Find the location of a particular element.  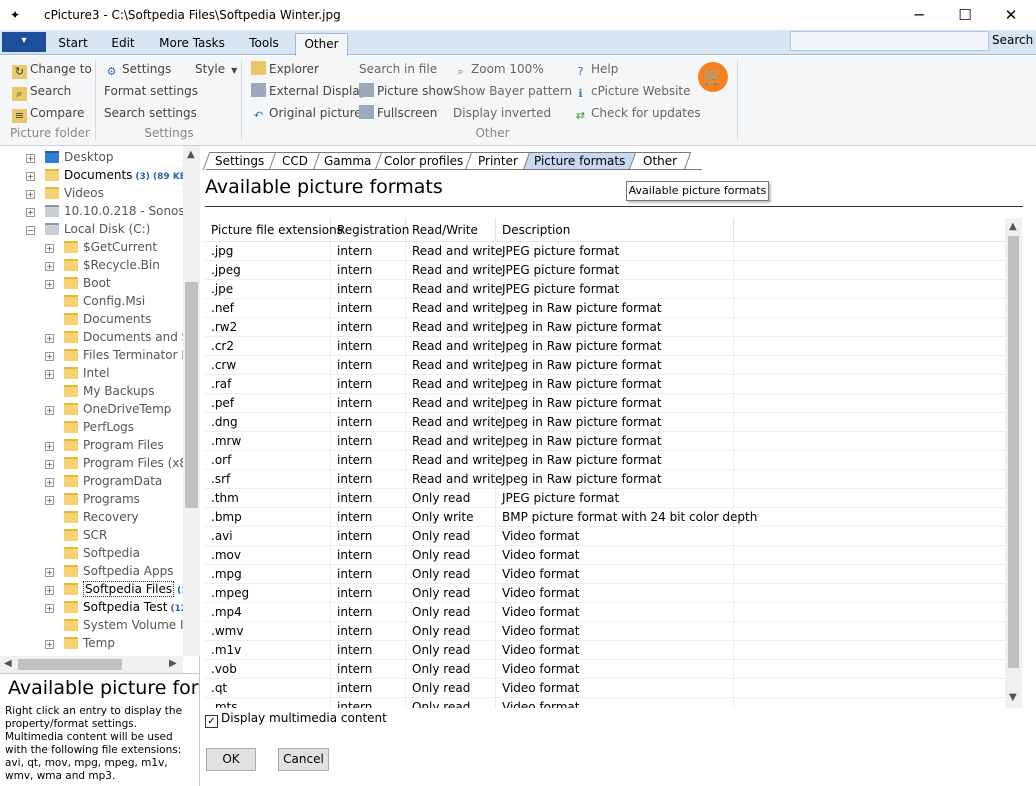

column-header-extensions: Picture file extensions is located at coordinates (274, 230).